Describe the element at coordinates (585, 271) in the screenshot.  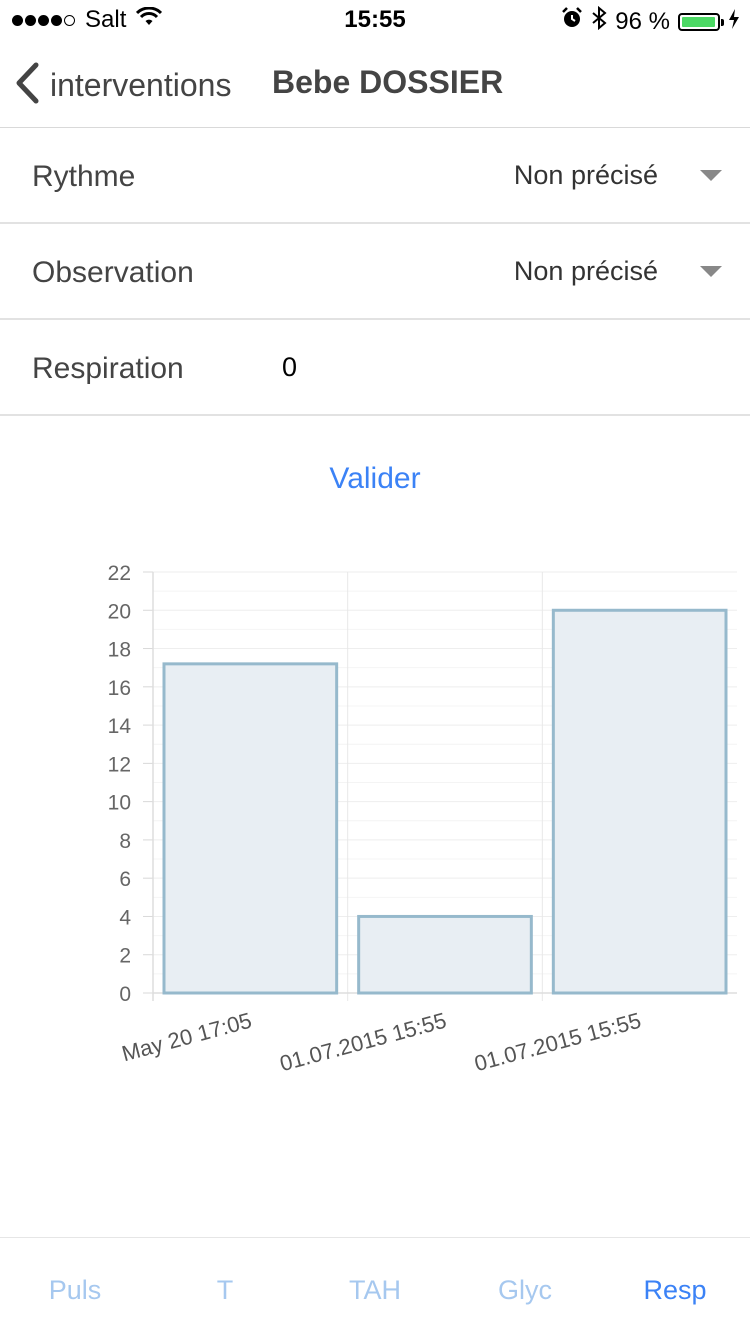
I see `observation-value: Non précisé` at that location.